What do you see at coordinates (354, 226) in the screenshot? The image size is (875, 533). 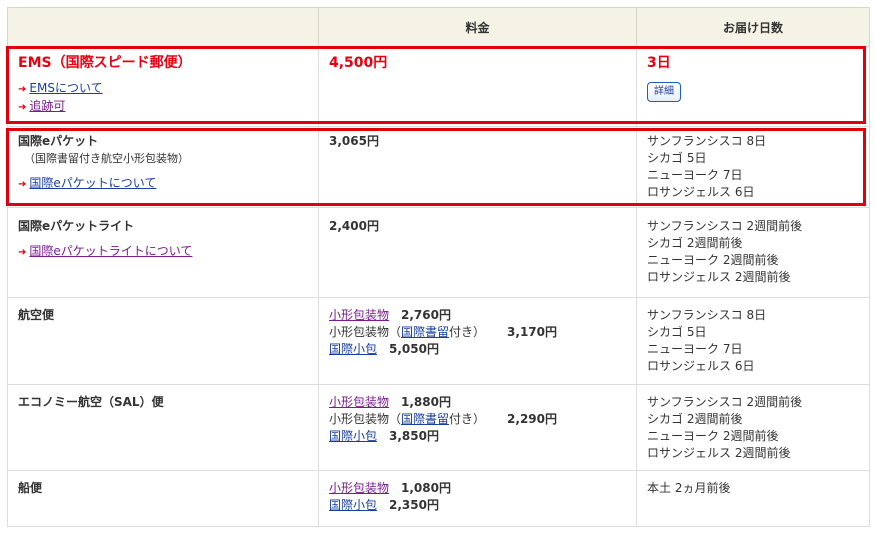 I see `epacket-lite-price: 2,400円` at bounding box center [354, 226].